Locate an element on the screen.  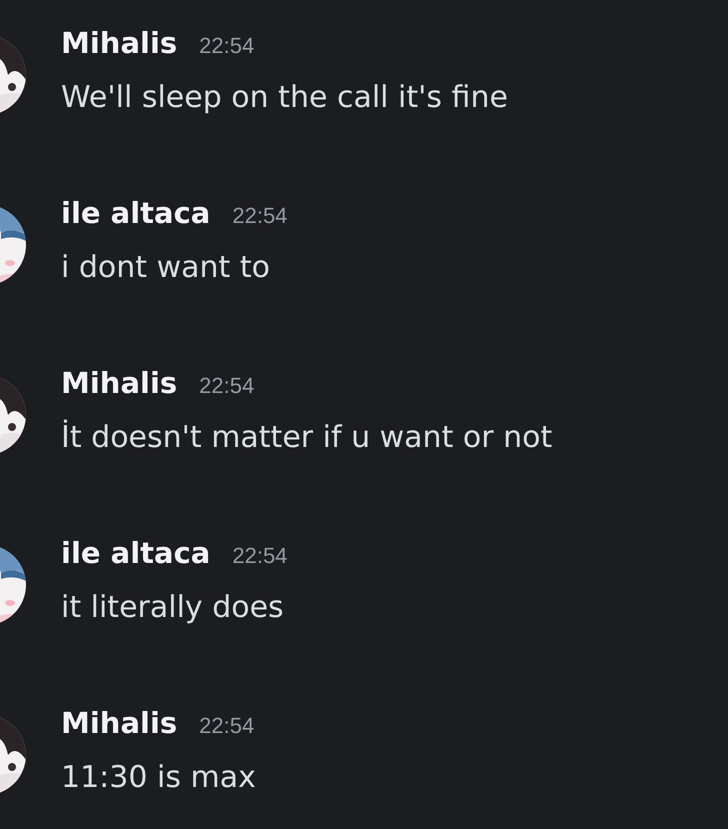
message-text: it literally does is located at coordinates (173, 607).